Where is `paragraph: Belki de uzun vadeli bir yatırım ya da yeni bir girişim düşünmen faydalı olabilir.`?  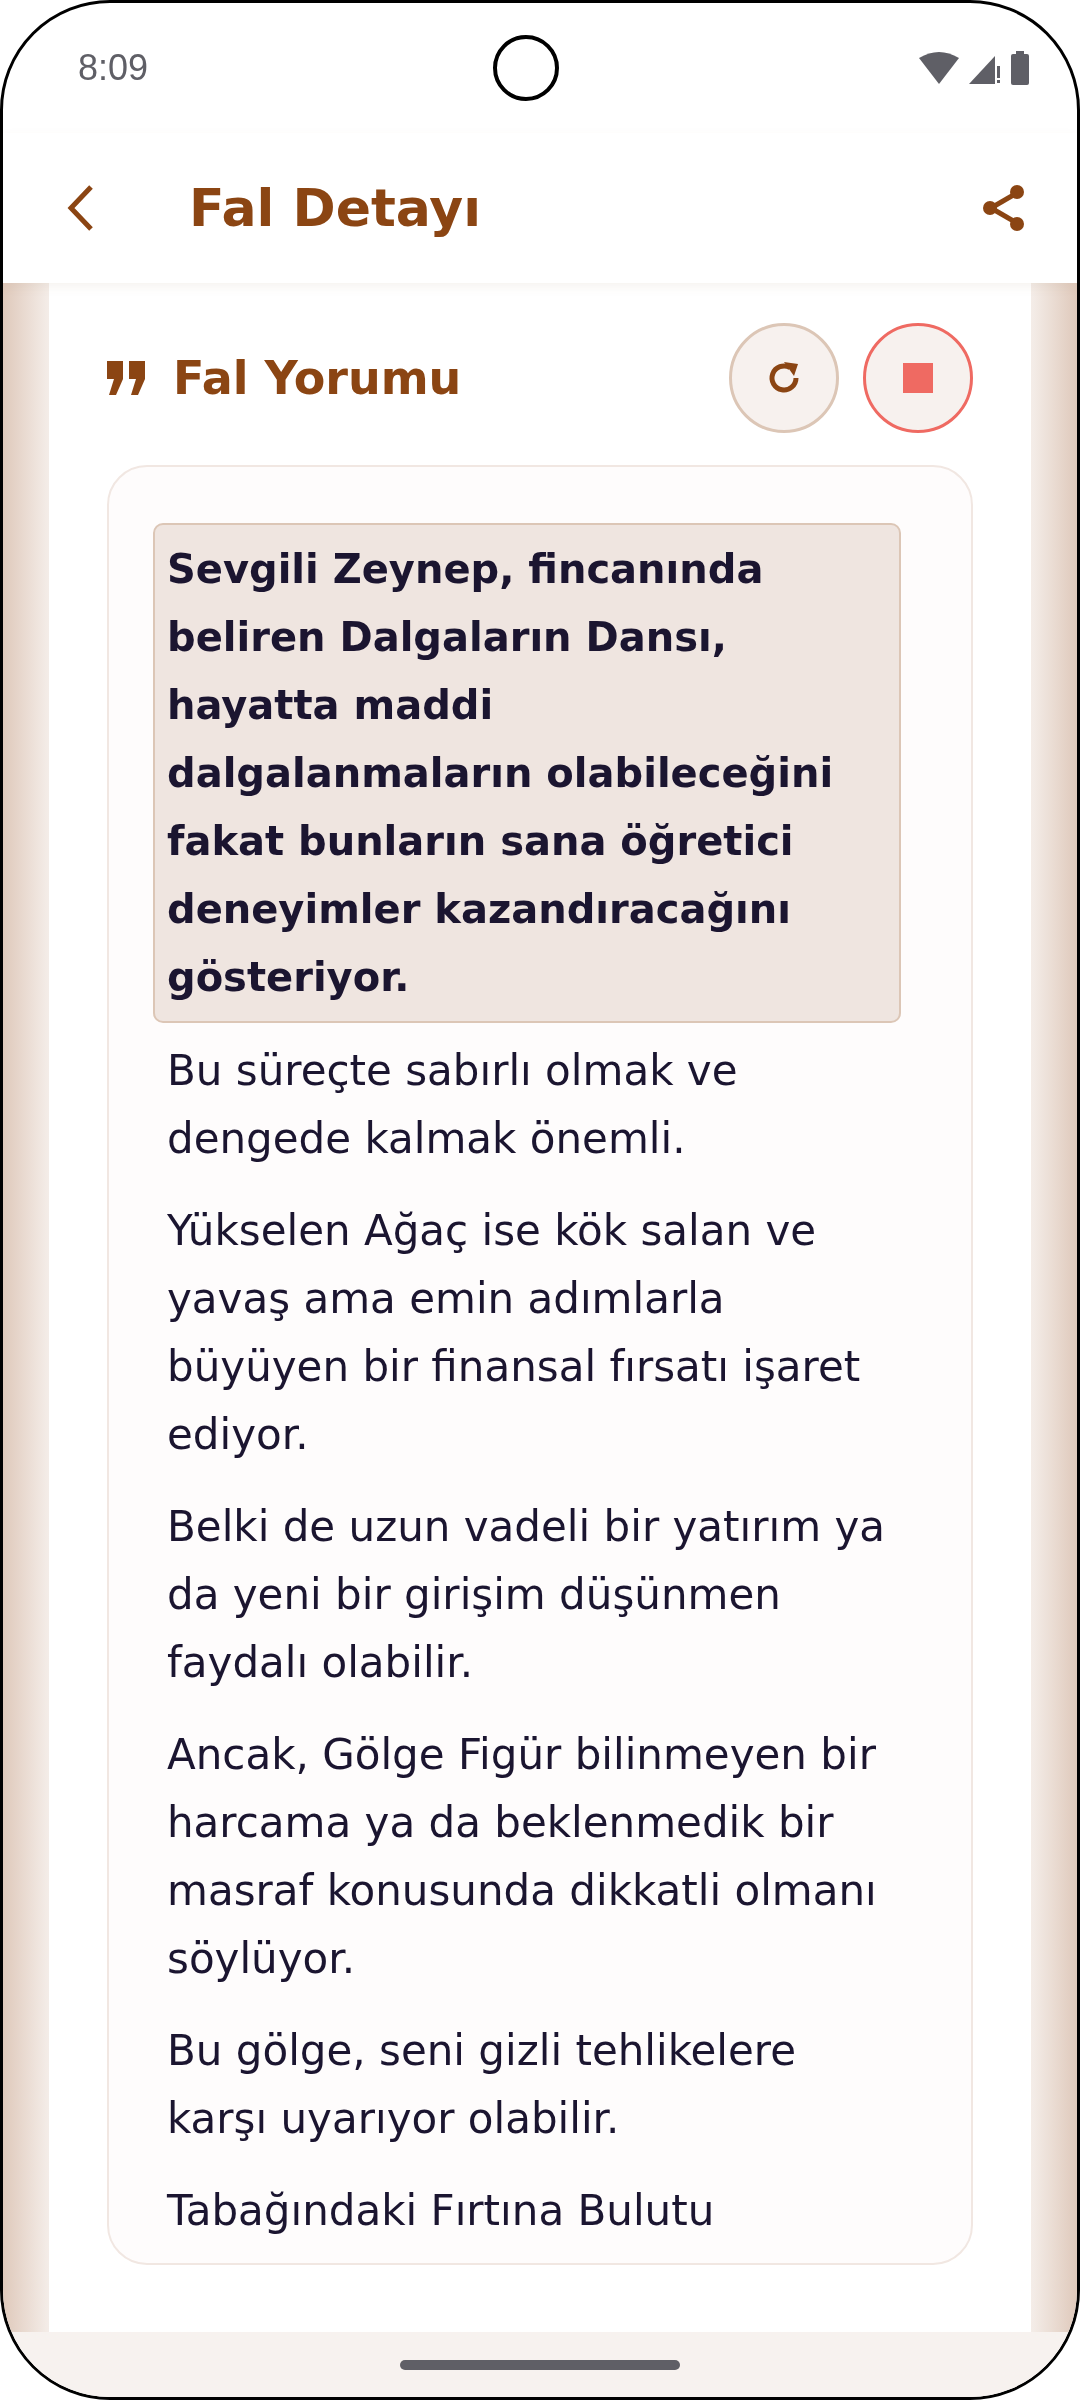
paragraph: Belki de uzun vadeli bir yatırım ya da yeni bir girişim düşünmen faydalı olabilir. is located at coordinates (527, 1595).